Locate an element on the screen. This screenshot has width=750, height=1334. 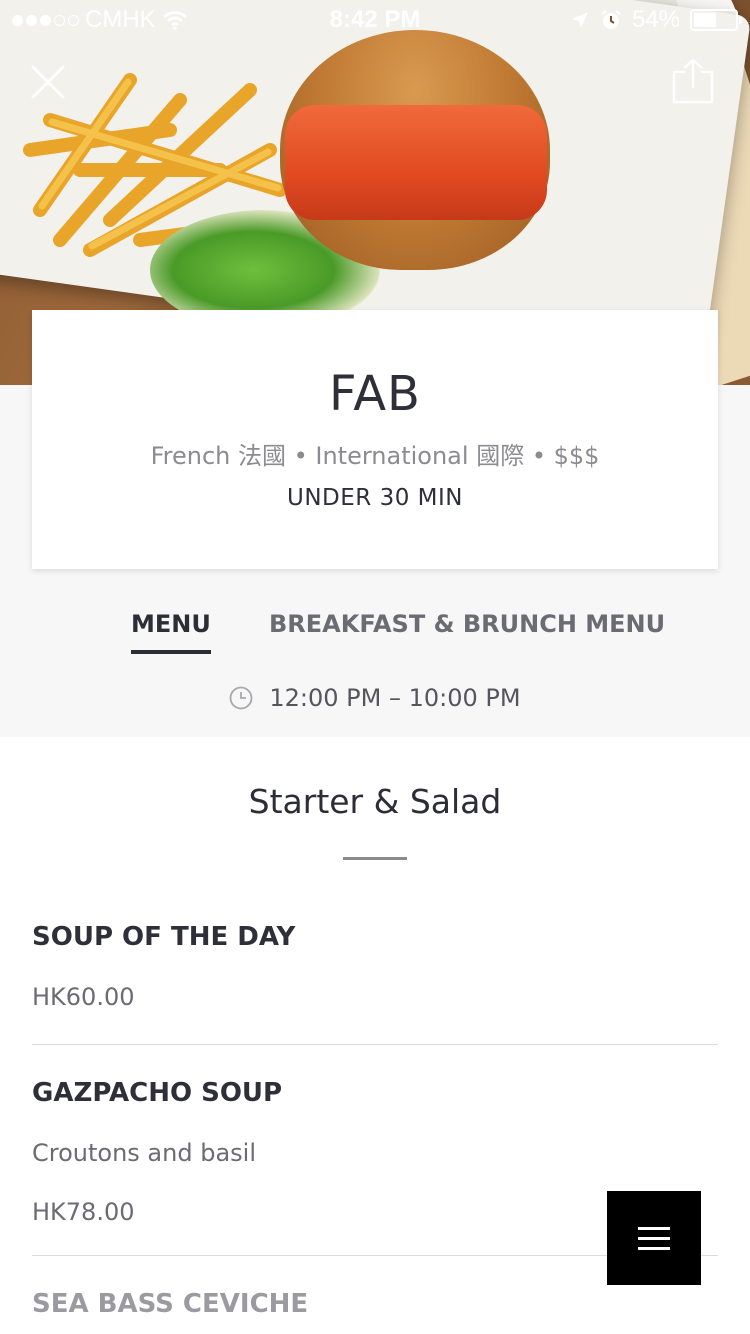
menu-categories-button is located at coordinates (654, 1238).